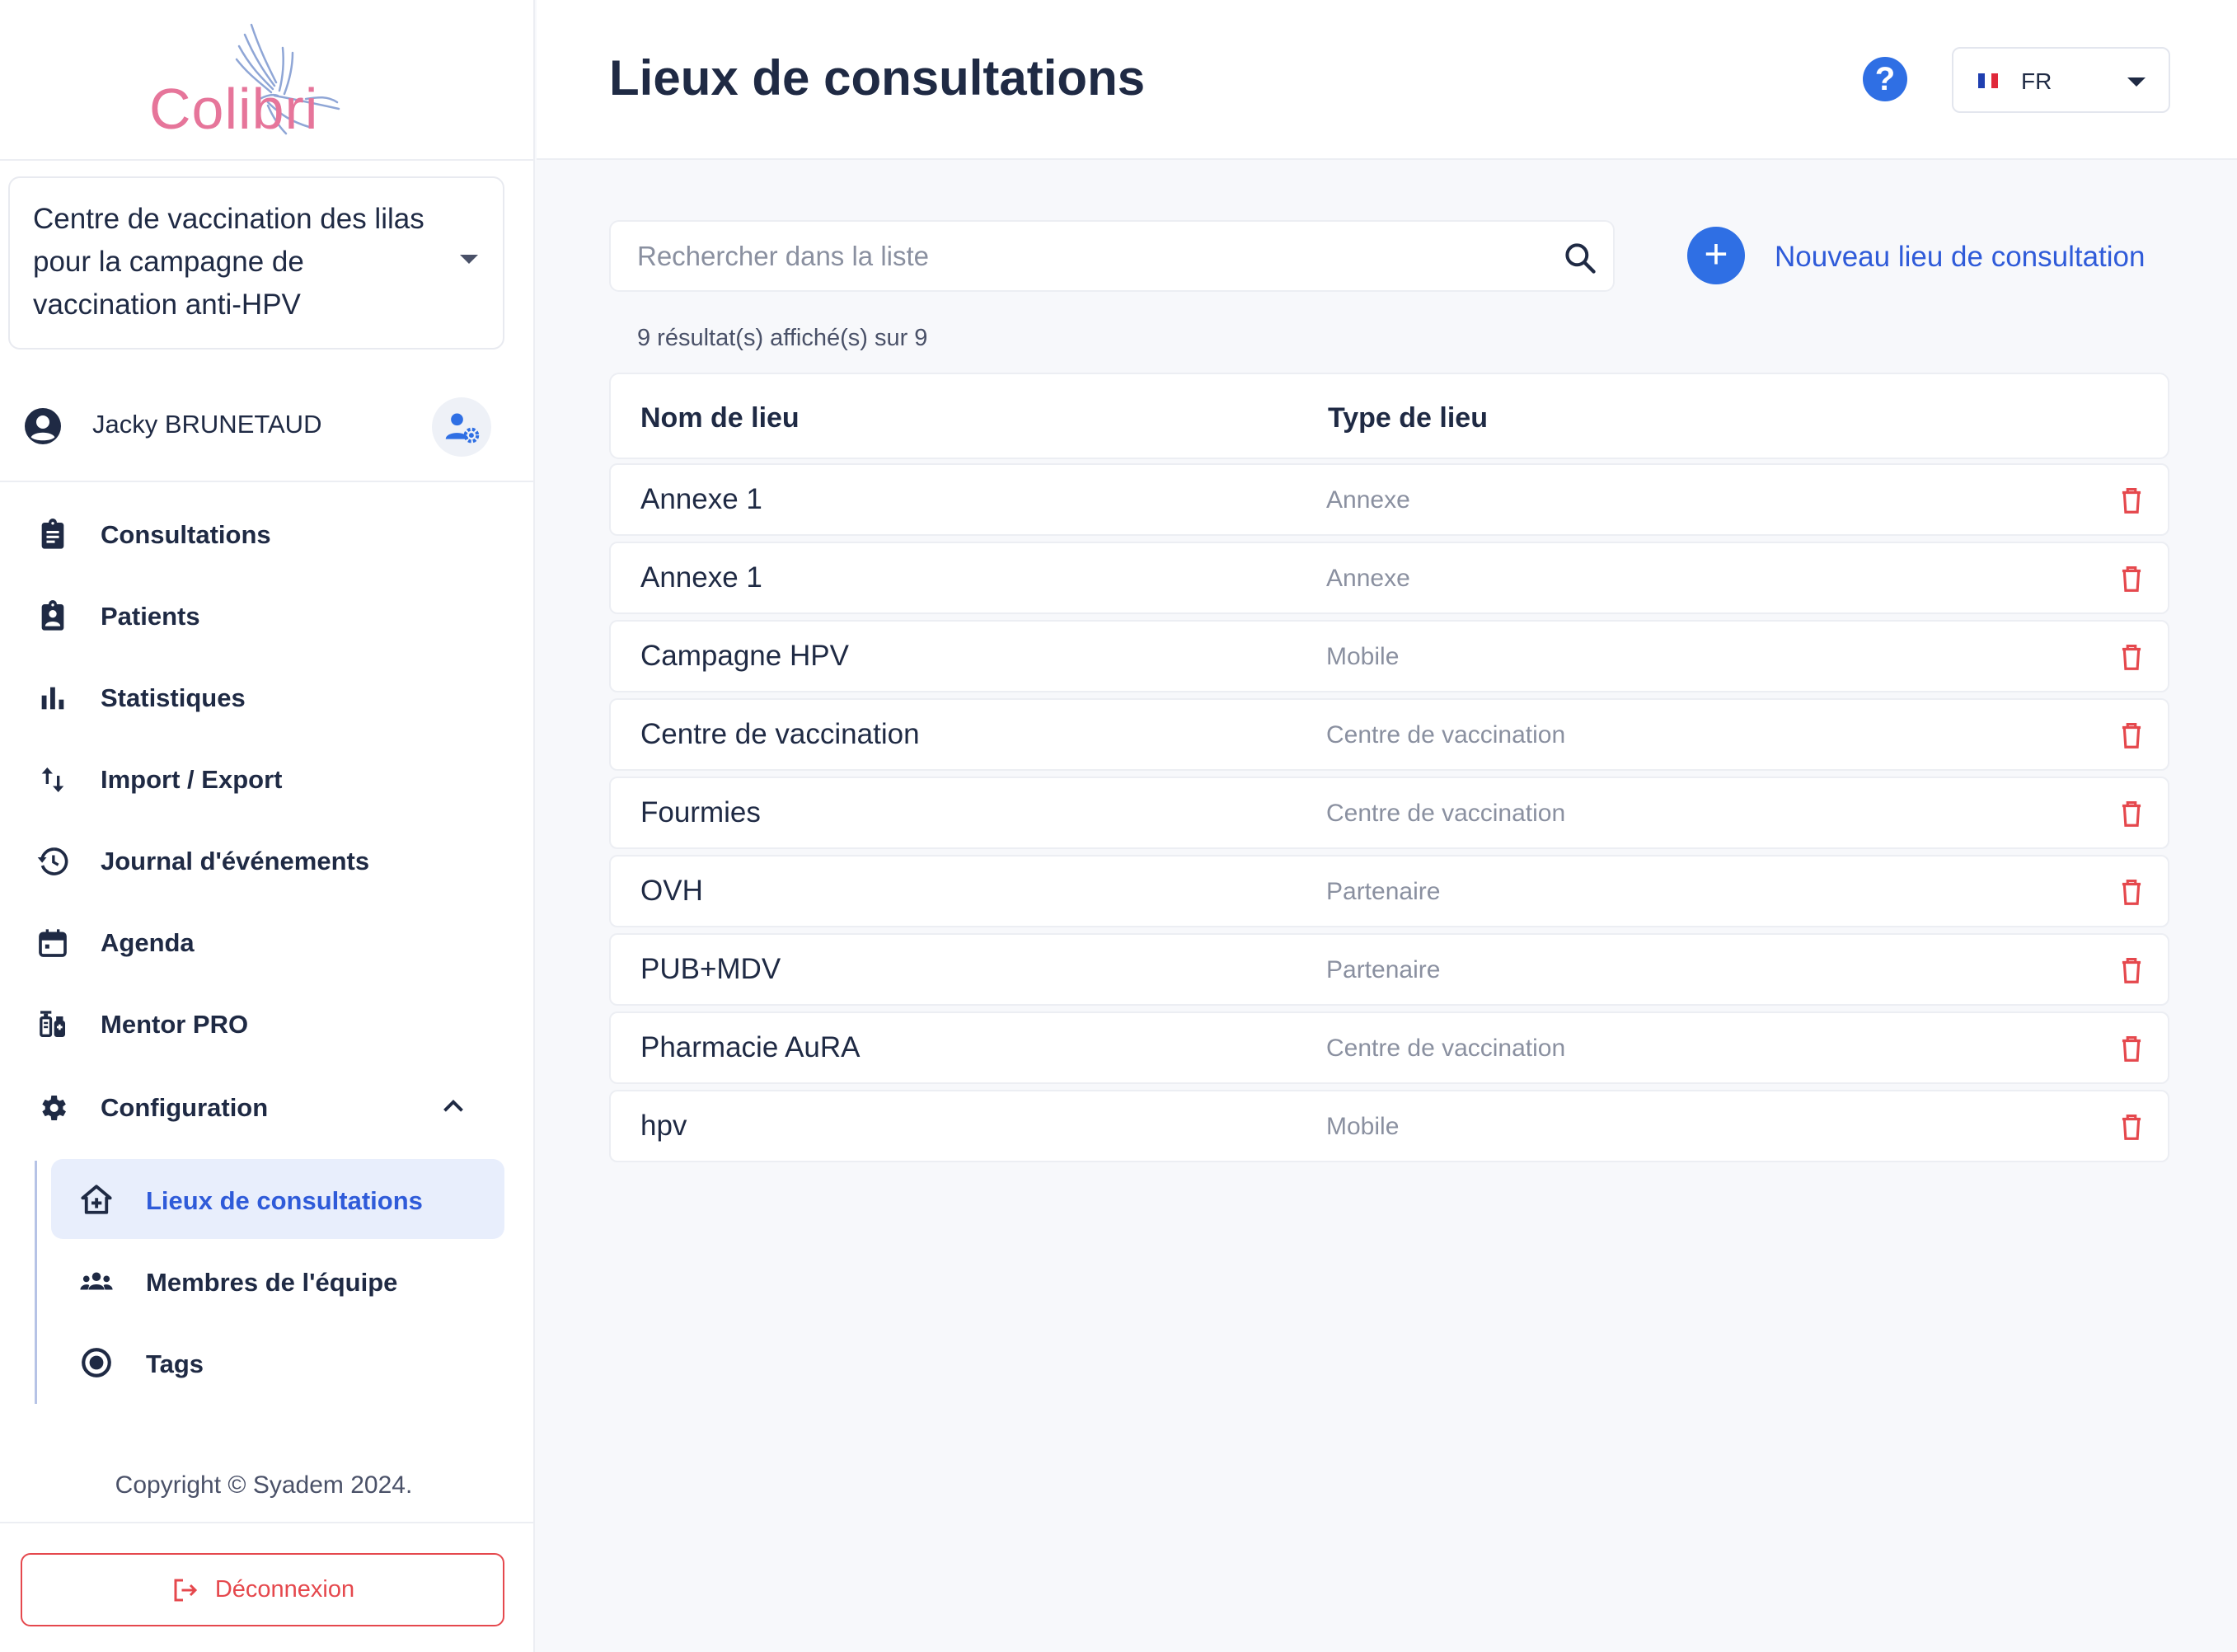 This screenshot has width=2237, height=1652. I want to click on nav-item-import-export: Import / Export, so click(267, 778).